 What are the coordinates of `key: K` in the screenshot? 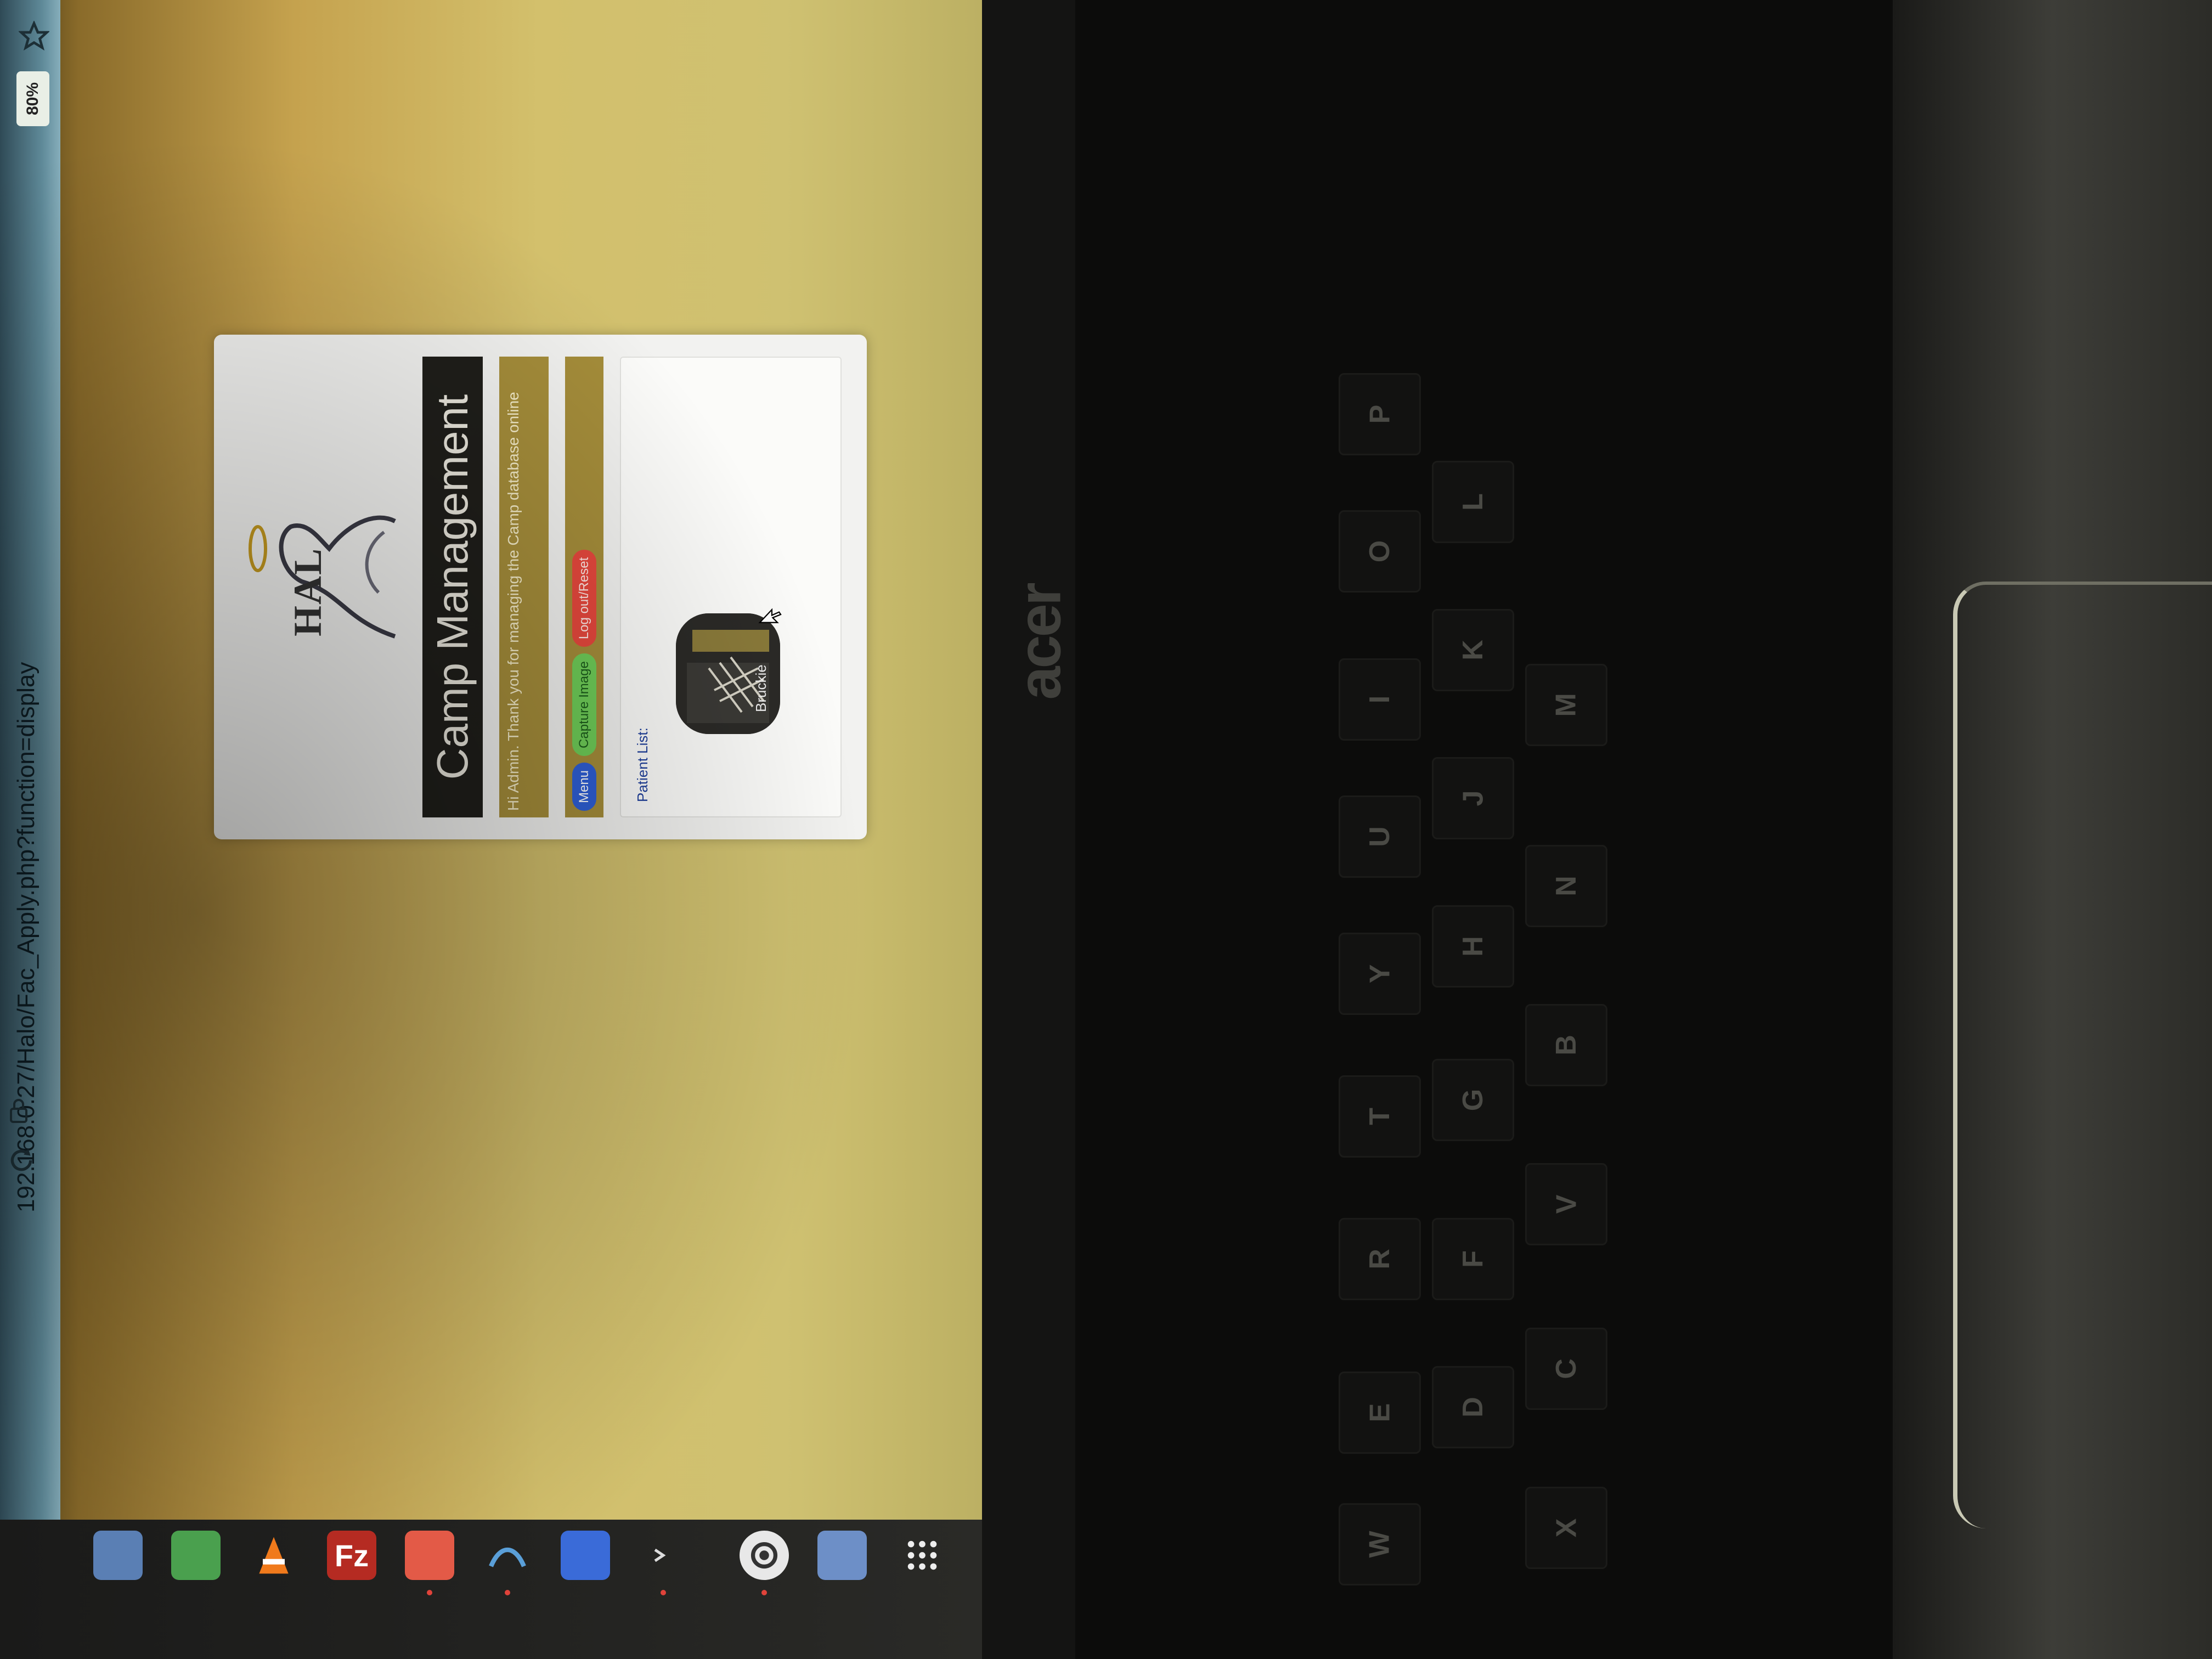 It's located at (1473, 650).